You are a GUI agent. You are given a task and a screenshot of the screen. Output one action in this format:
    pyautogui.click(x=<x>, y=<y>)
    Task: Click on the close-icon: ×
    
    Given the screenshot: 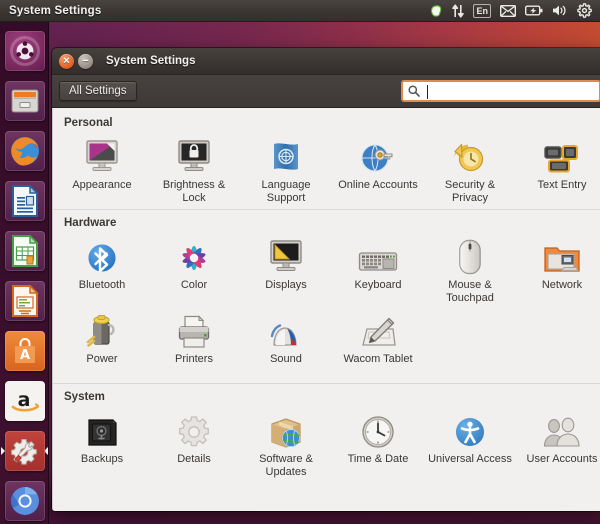 What is the action you would take?
    pyautogui.click(x=66, y=60)
    